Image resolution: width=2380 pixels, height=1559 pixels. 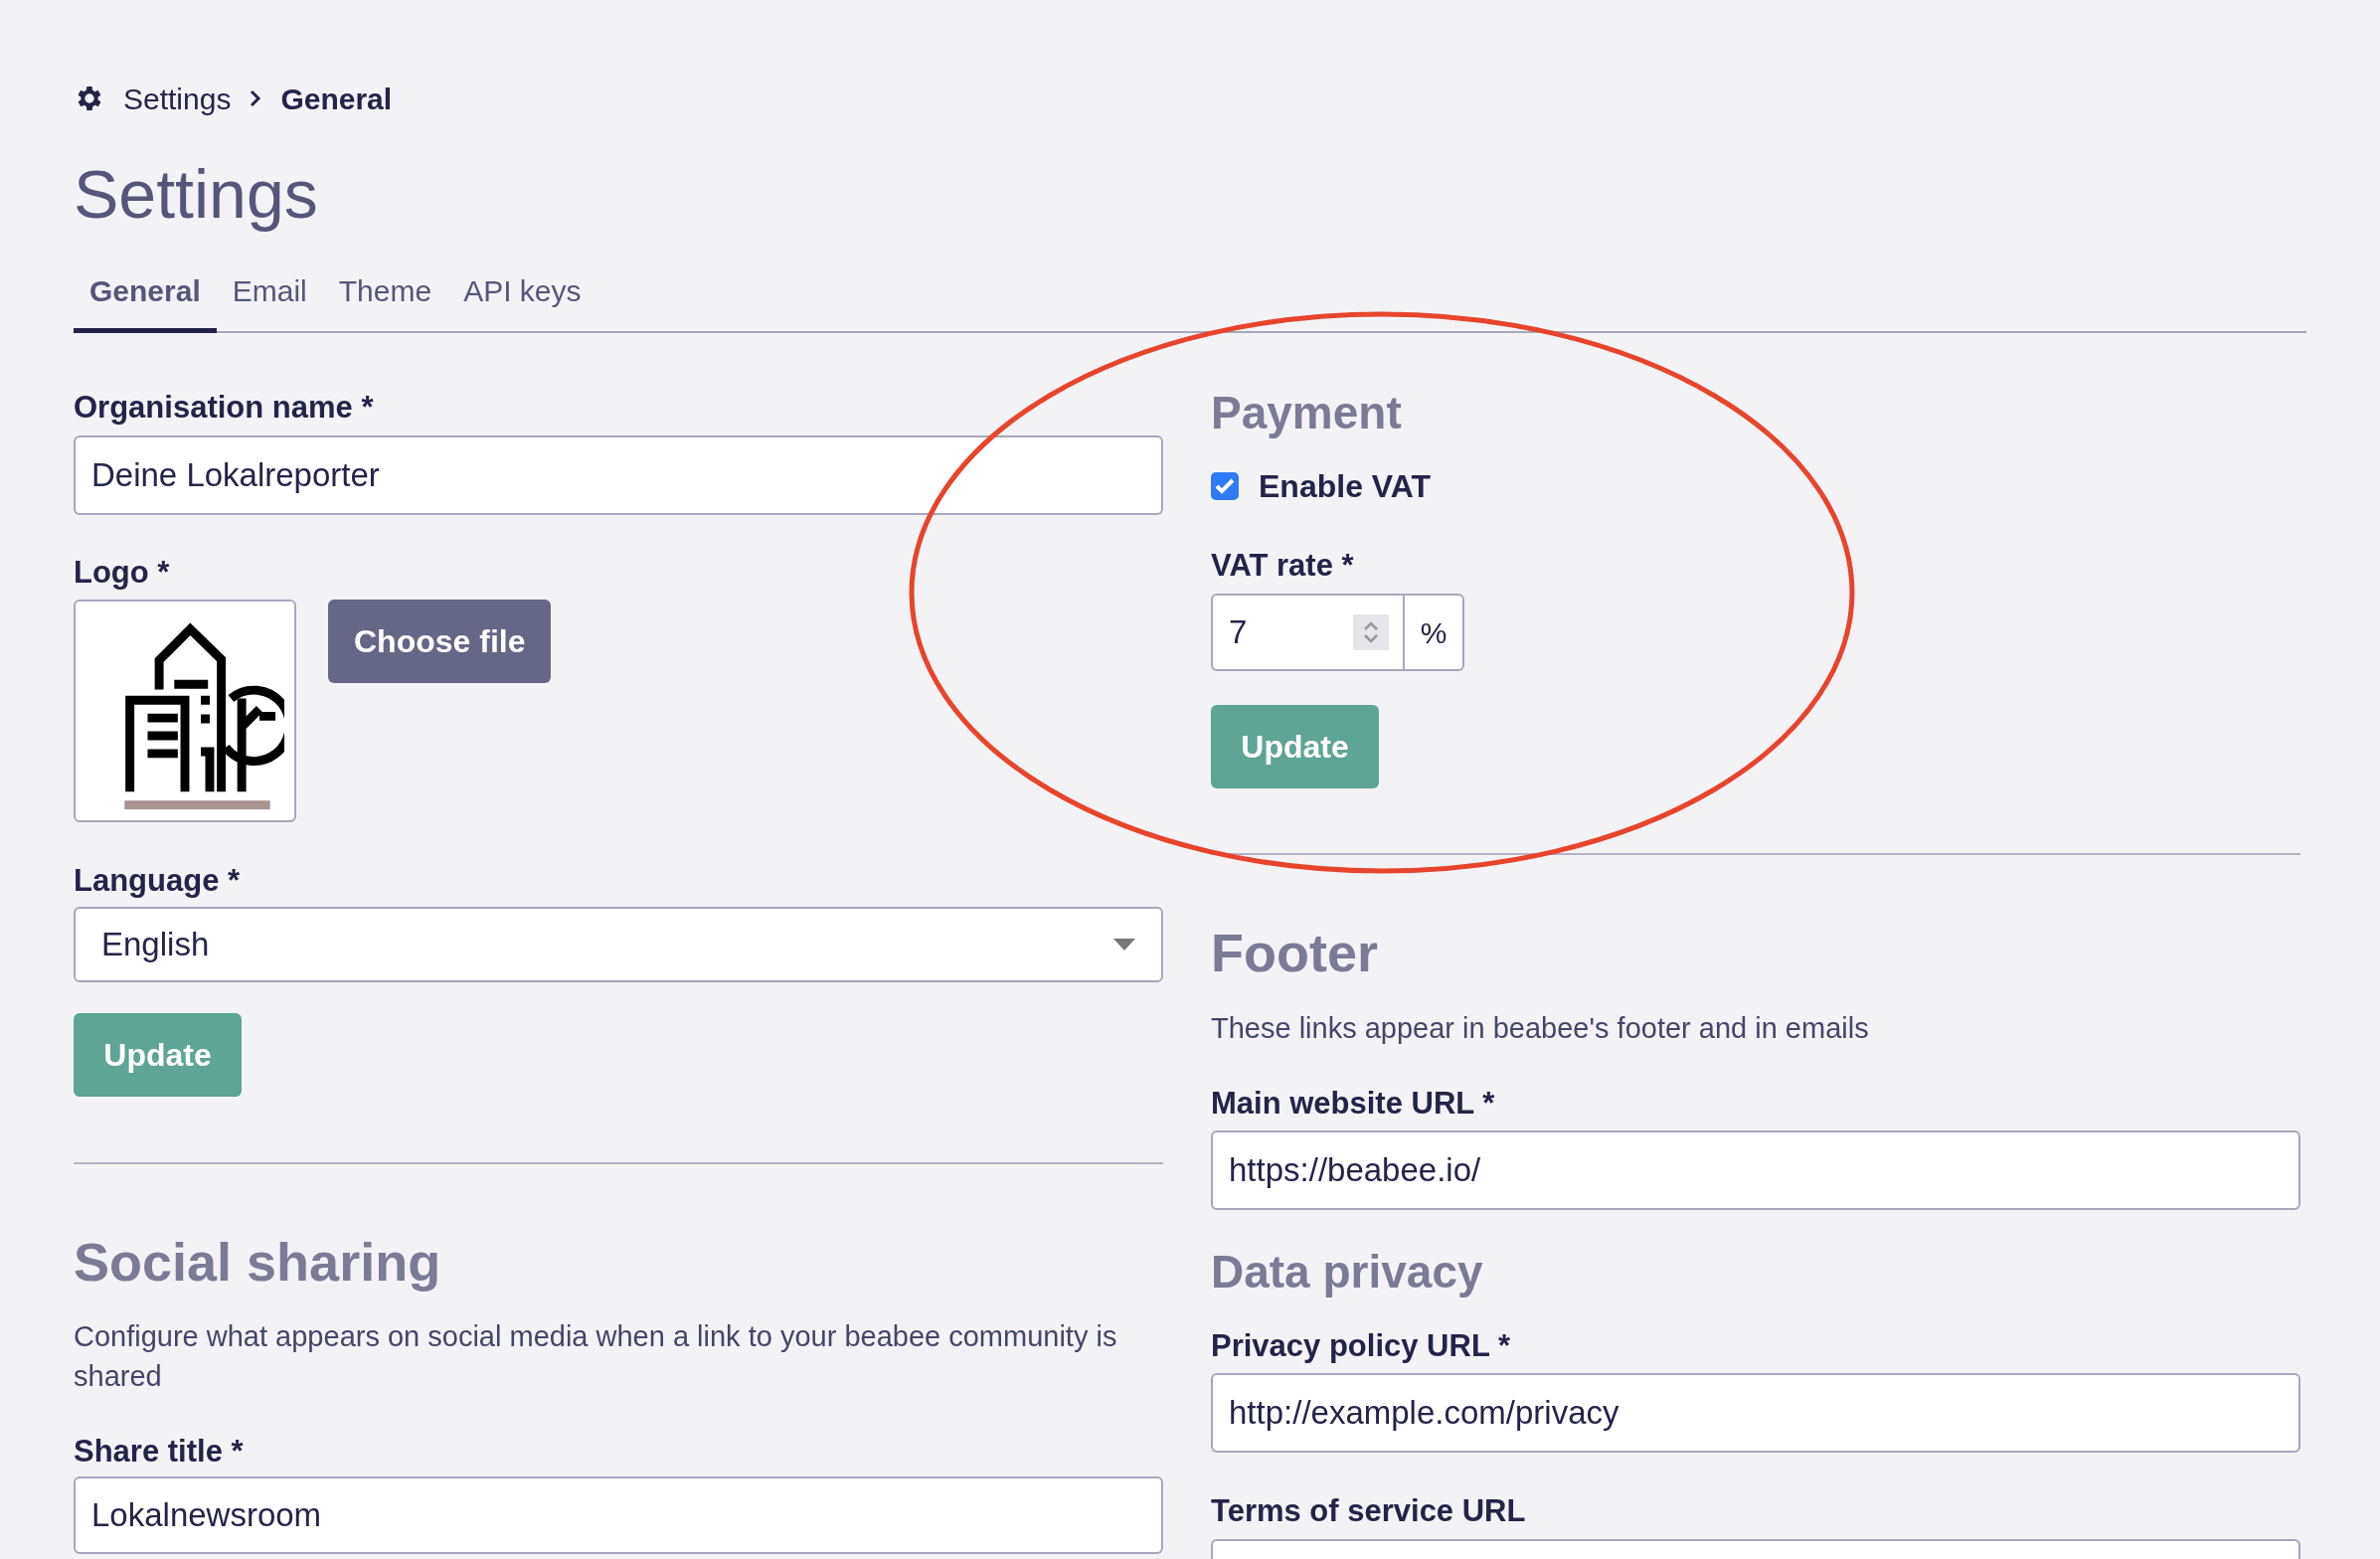 I want to click on text-field: http://example.com/privacy, so click(x=1755, y=1413).